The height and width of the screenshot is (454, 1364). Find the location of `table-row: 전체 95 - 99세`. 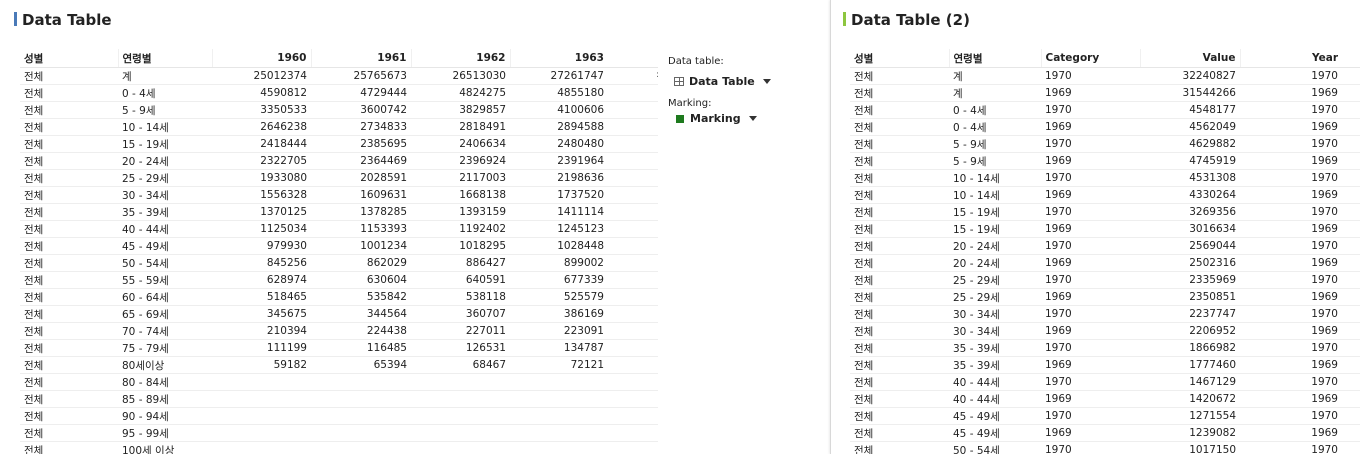

table-row: 전체 95 - 99세 is located at coordinates (339, 433).